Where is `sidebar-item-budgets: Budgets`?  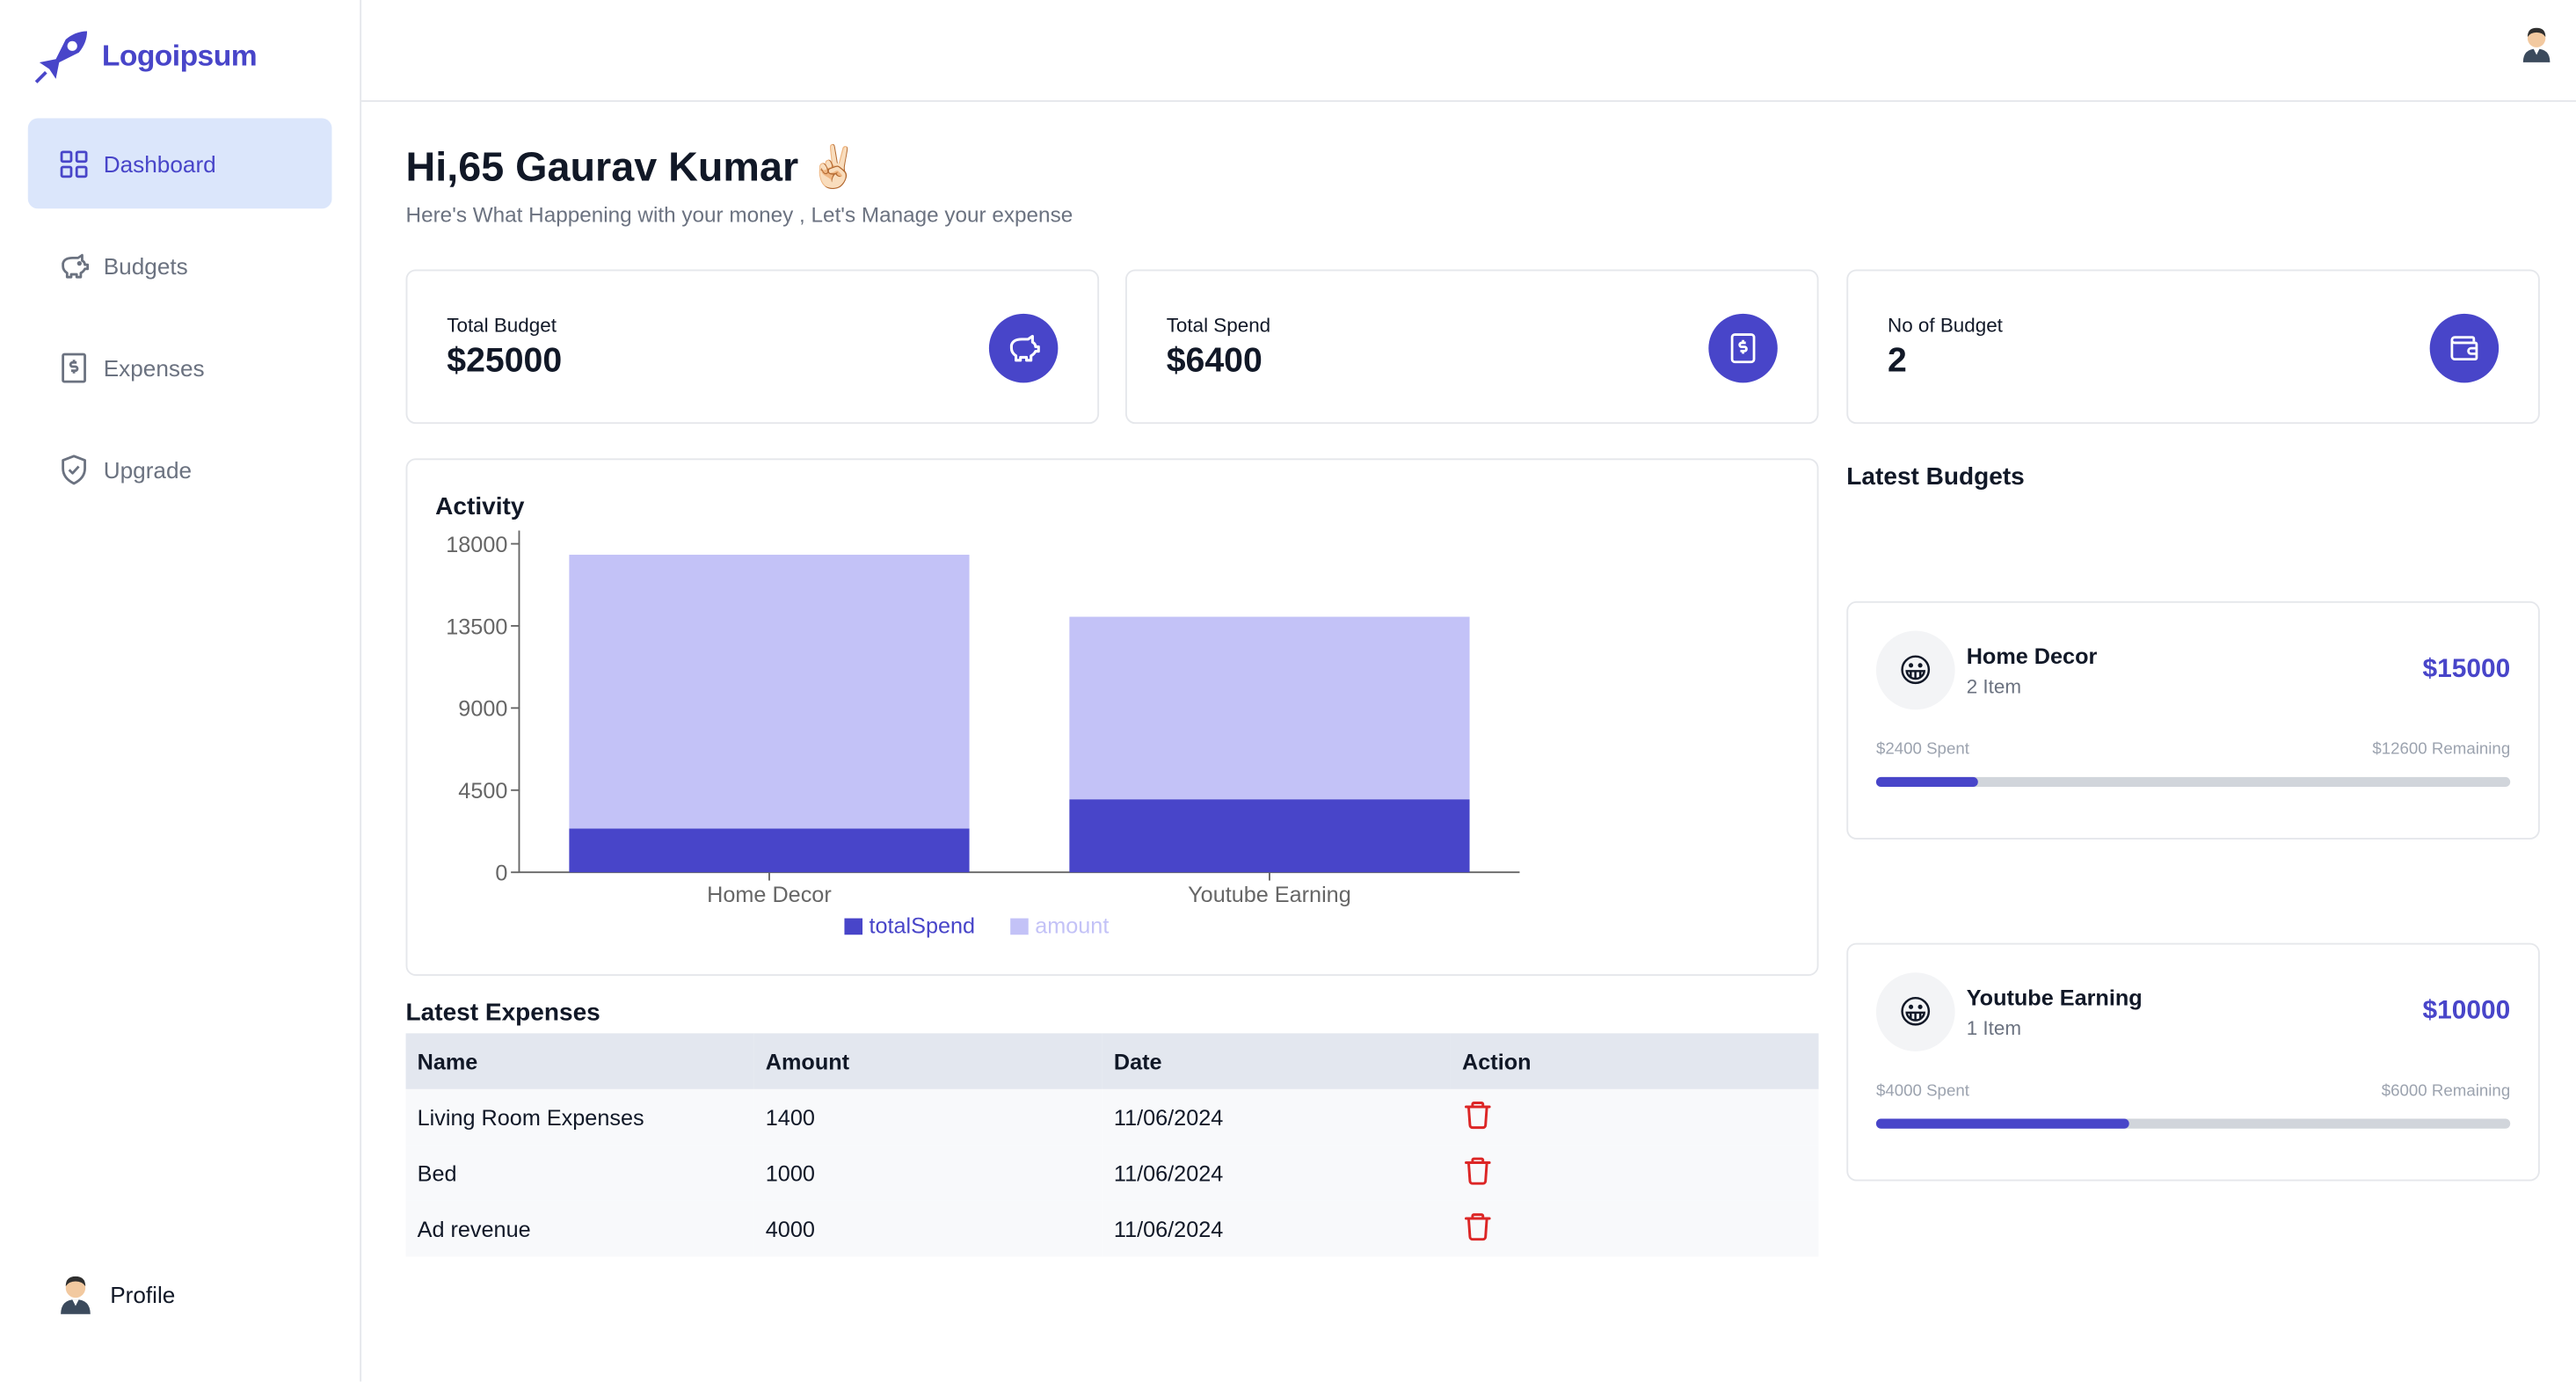
sidebar-item-budgets: Budgets is located at coordinates (180, 265).